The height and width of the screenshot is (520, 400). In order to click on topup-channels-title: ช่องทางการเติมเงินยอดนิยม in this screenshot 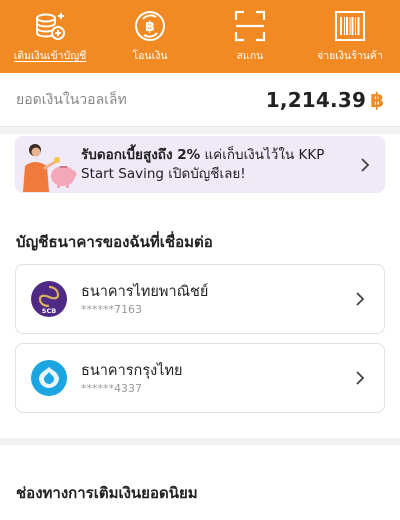, I will do `click(107, 493)`.